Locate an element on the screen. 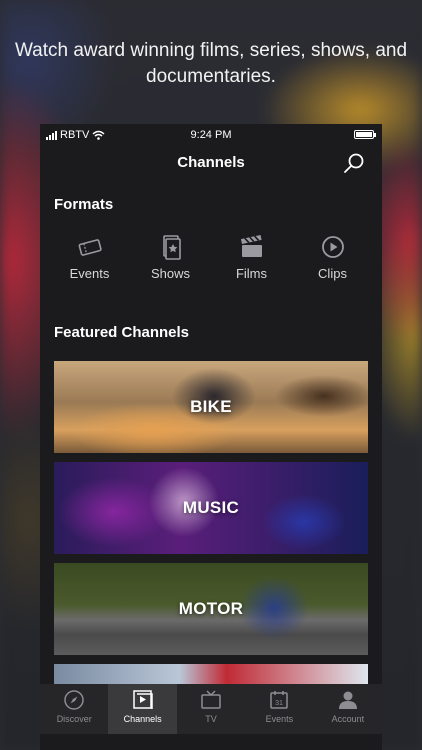 The width and height of the screenshot is (422, 750). search-icon is located at coordinates (354, 164).